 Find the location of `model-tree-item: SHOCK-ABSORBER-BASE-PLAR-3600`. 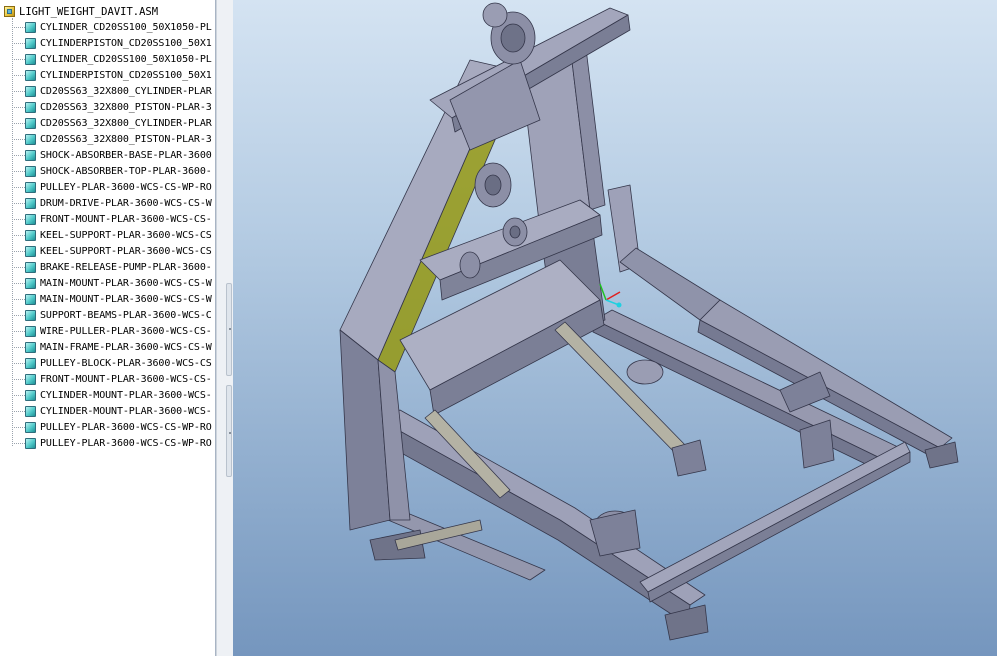

model-tree-item: SHOCK-ABSORBER-BASE-PLAR-3600 is located at coordinates (112, 155).